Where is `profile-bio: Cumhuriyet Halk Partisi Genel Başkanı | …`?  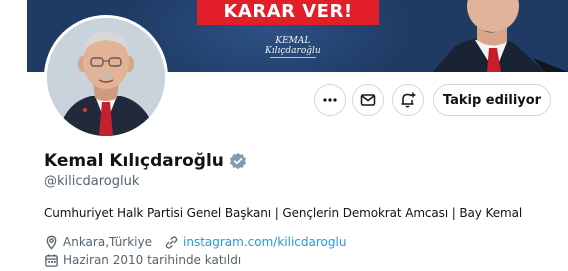
profile-bio: Cumhuriyet Halk Partisi Genel Başkanı | … is located at coordinates (283, 213).